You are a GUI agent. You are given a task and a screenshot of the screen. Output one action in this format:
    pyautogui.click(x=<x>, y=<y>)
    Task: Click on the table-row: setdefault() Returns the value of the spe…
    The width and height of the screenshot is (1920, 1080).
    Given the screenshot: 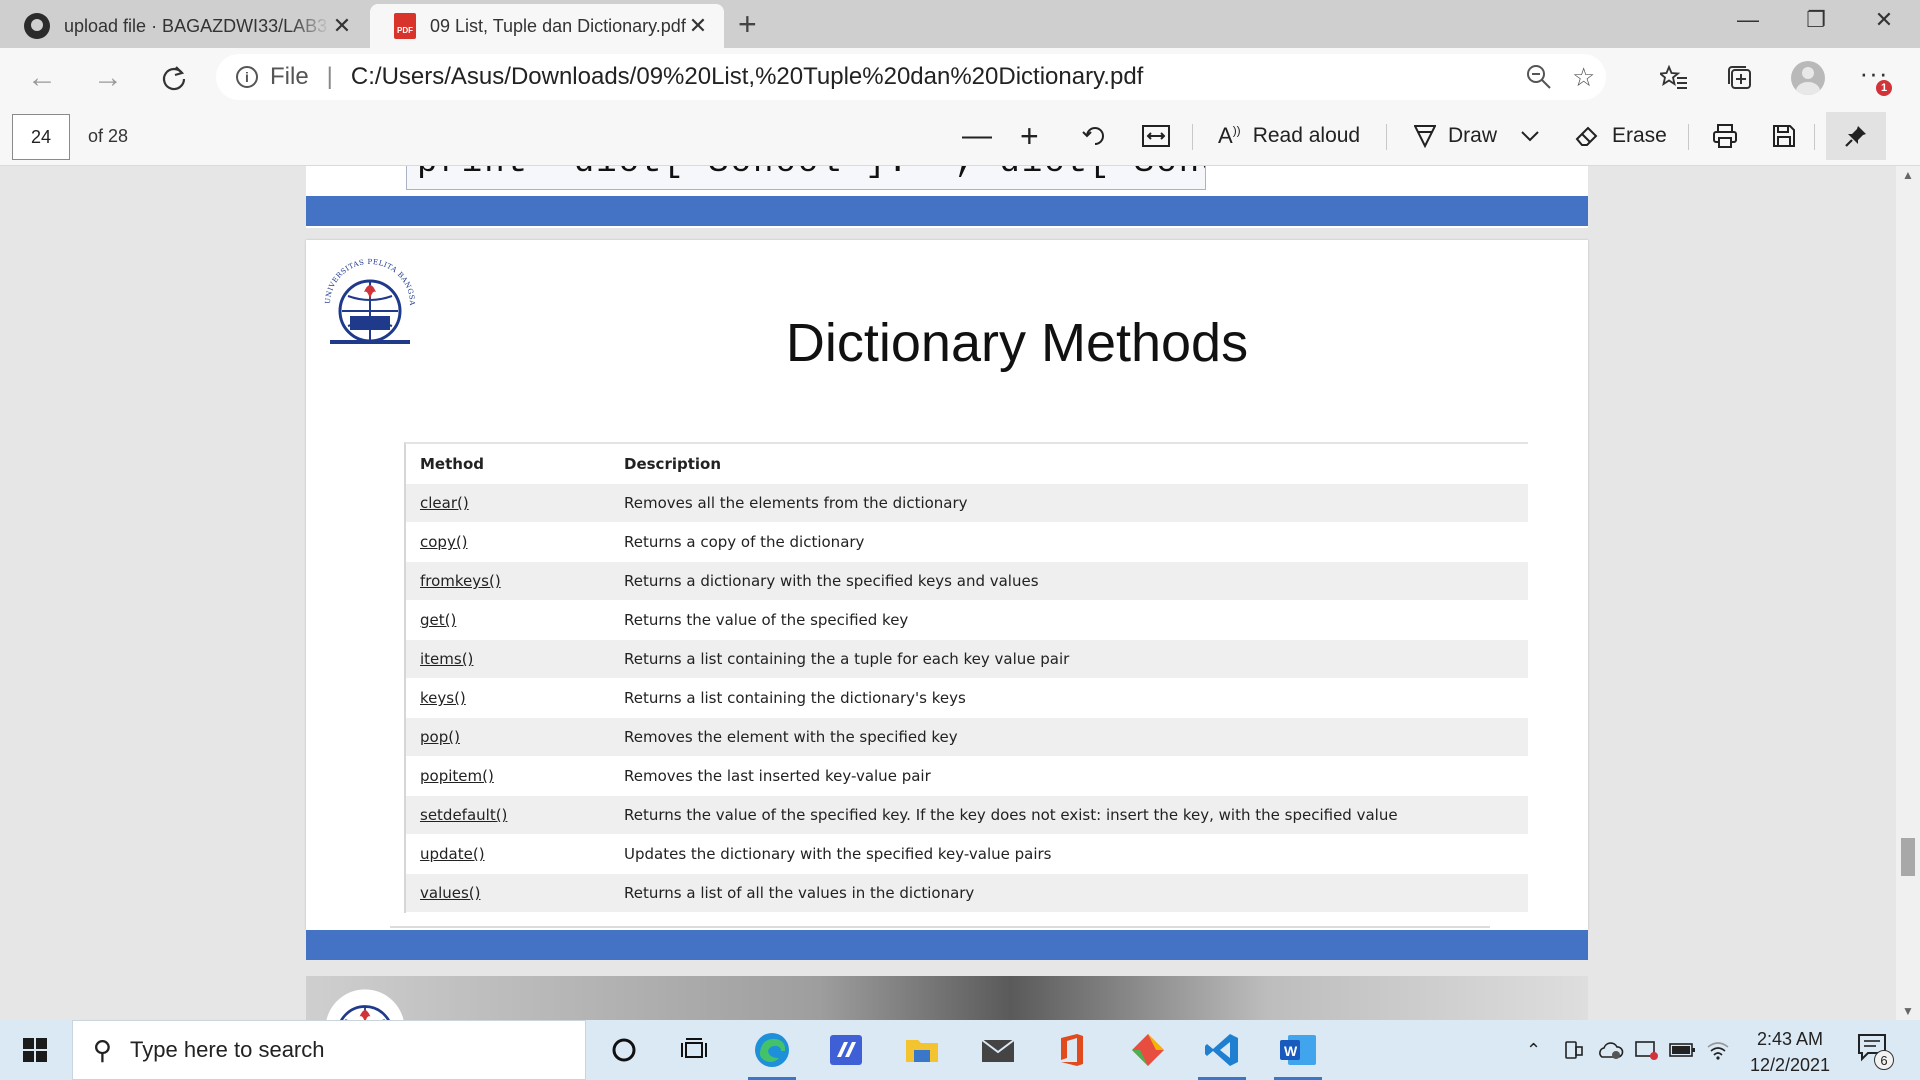 What is the action you would take?
    pyautogui.click(x=967, y=815)
    